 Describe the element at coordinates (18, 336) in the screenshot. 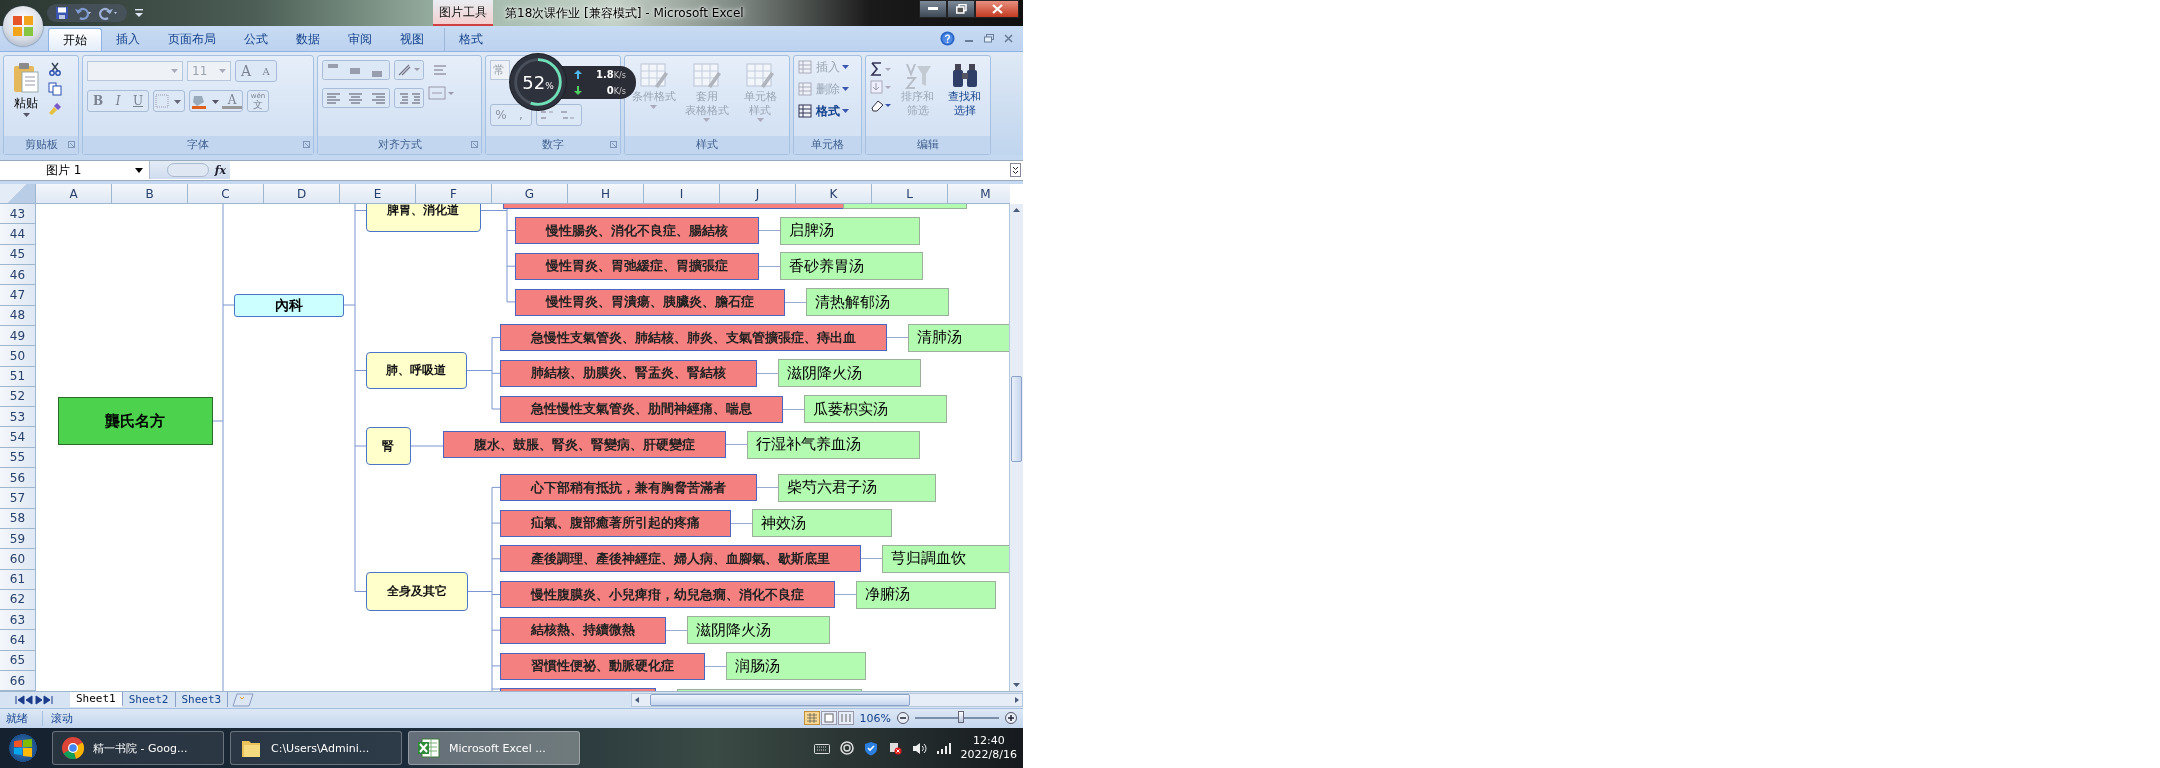

I see `row-header: 49` at that location.